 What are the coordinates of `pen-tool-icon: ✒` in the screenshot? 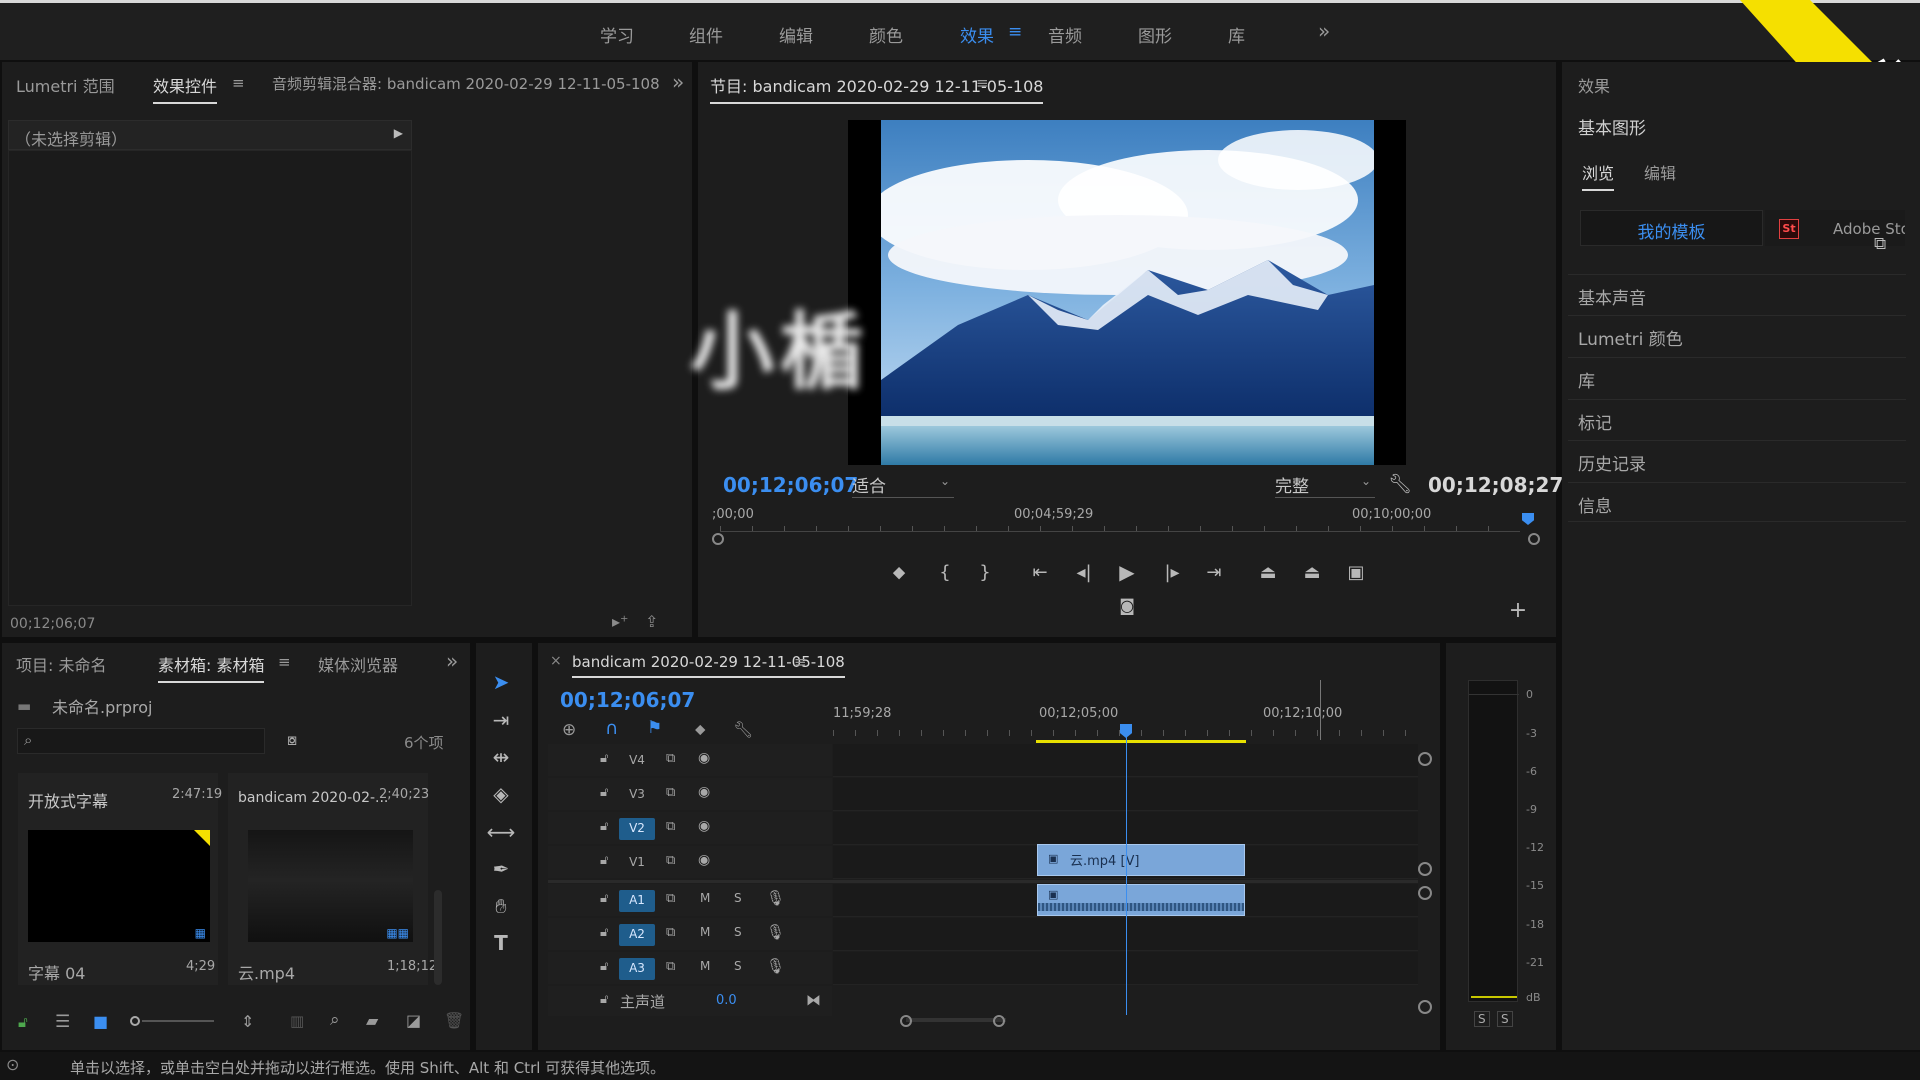 It's located at (501, 872).